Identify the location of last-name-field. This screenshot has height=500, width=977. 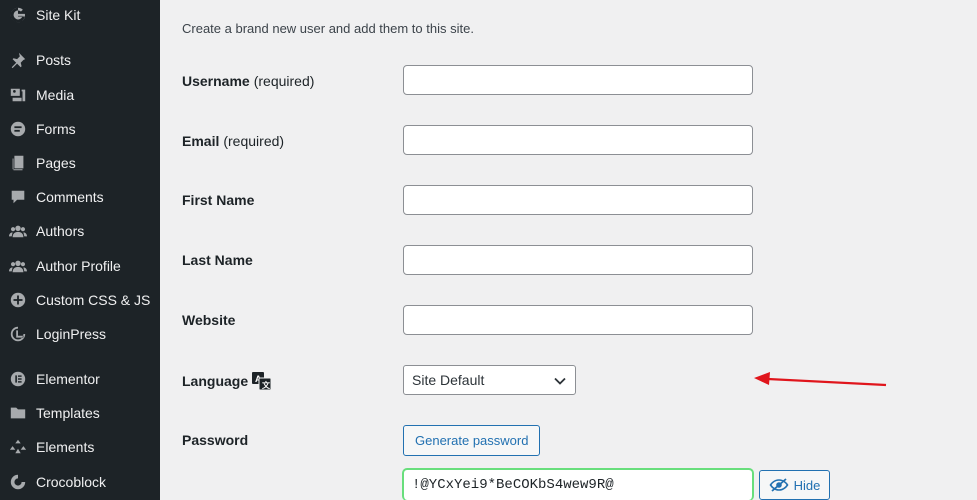
(578, 260).